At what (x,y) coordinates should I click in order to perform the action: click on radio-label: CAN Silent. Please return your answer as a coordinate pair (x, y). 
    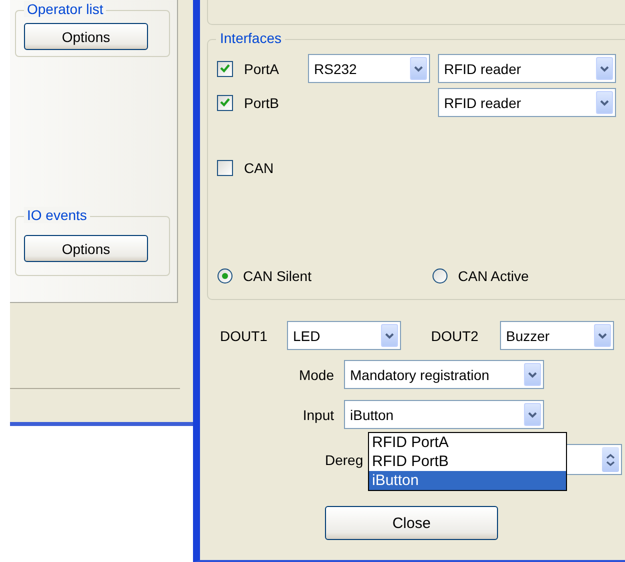
    Looking at the image, I should click on (277, 276).